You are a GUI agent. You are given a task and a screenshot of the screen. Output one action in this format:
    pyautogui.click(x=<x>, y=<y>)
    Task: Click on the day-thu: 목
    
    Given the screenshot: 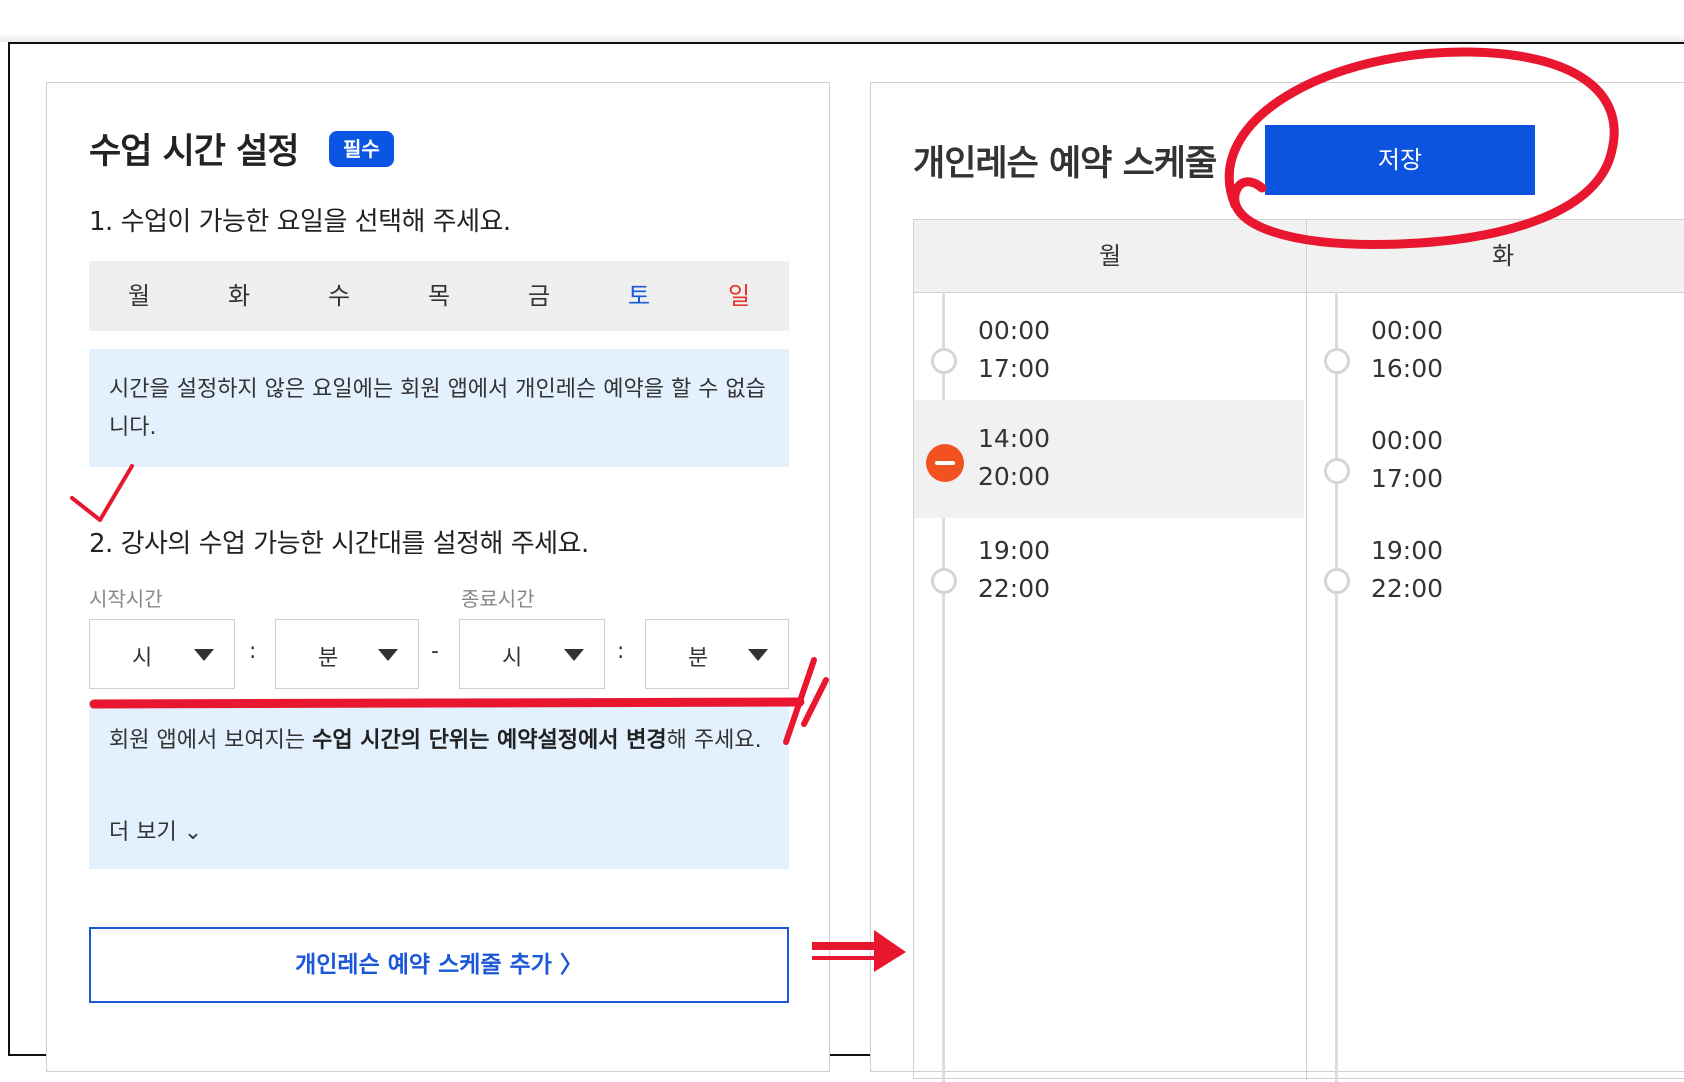 What is the action you would take?
    pyautogui.click(x=439, y=296)
    